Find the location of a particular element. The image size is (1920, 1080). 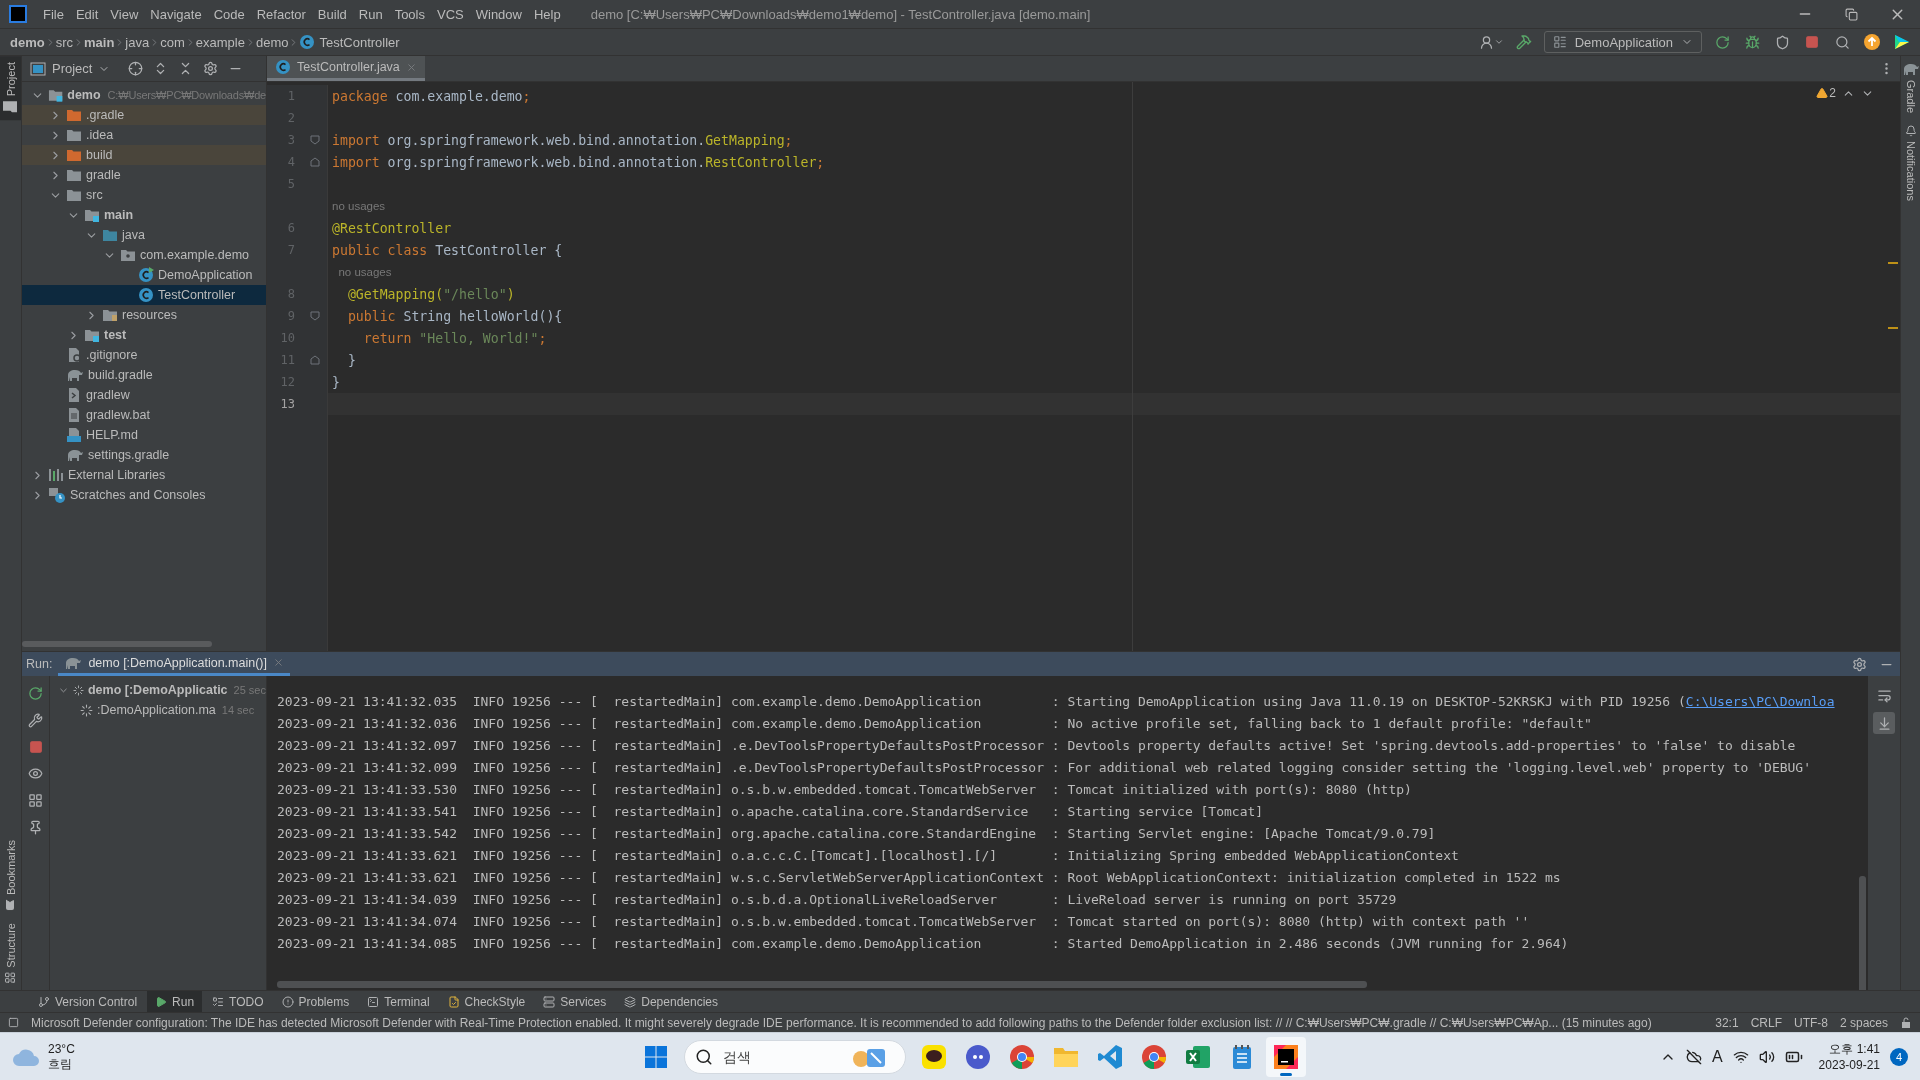

tree-item: .gitignore is located at coordinates (144, 355).